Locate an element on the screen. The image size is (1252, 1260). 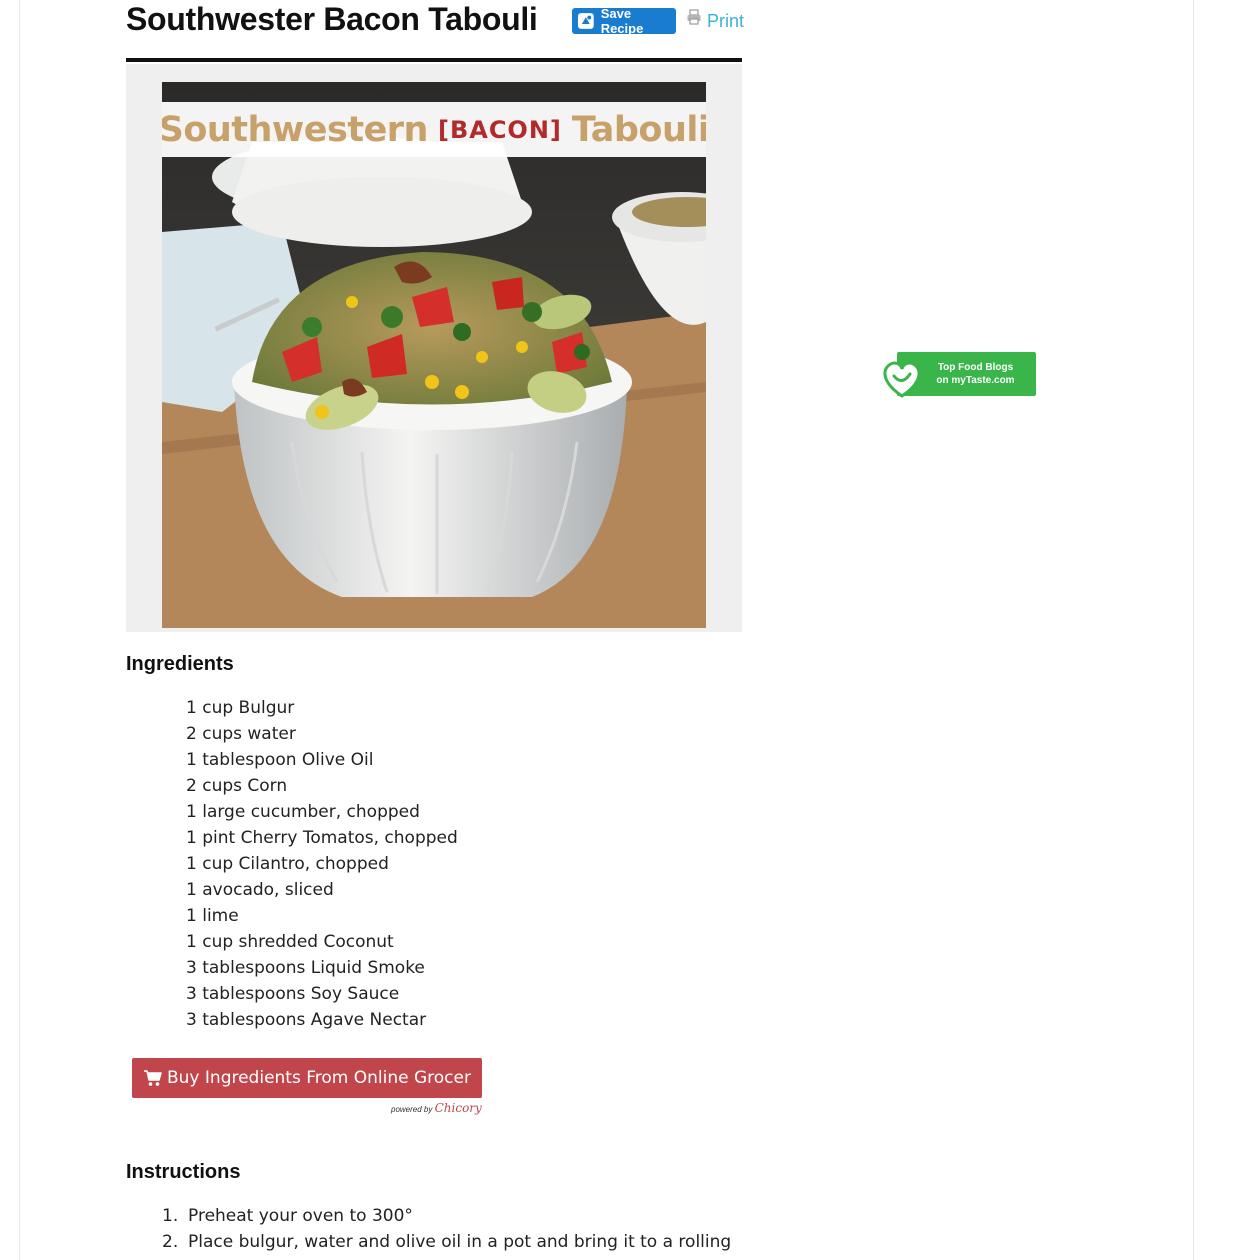
printer-icon is located at coordinates (694, 17).